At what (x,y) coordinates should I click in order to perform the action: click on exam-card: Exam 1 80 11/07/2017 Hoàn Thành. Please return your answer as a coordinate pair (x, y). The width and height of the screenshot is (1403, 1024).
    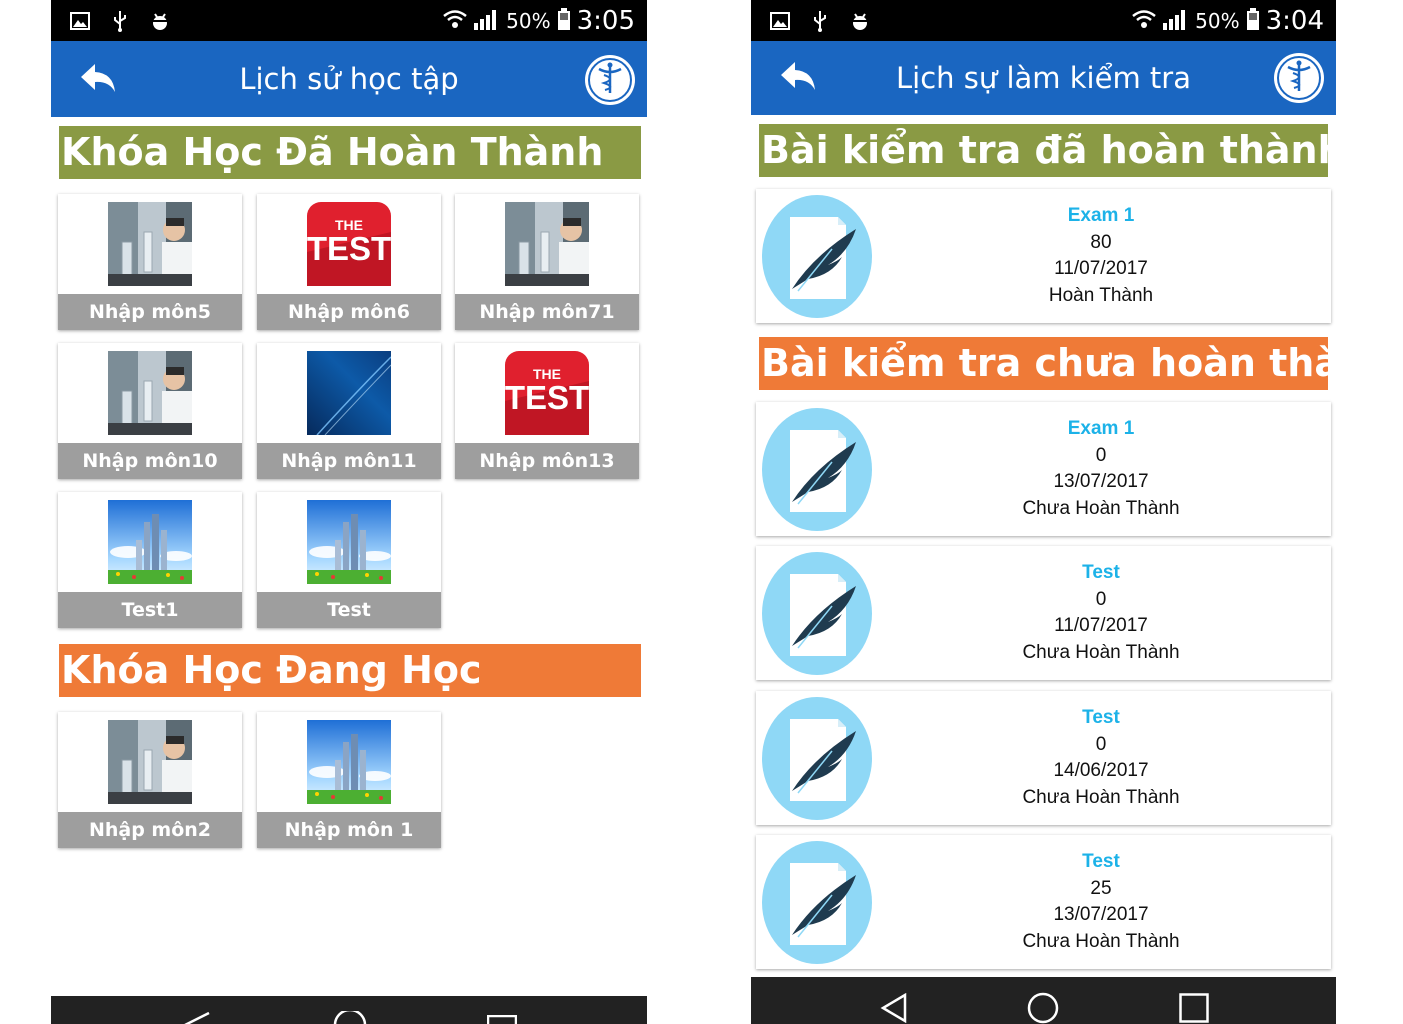
    Looking at the image, I should click on (1043, 256).